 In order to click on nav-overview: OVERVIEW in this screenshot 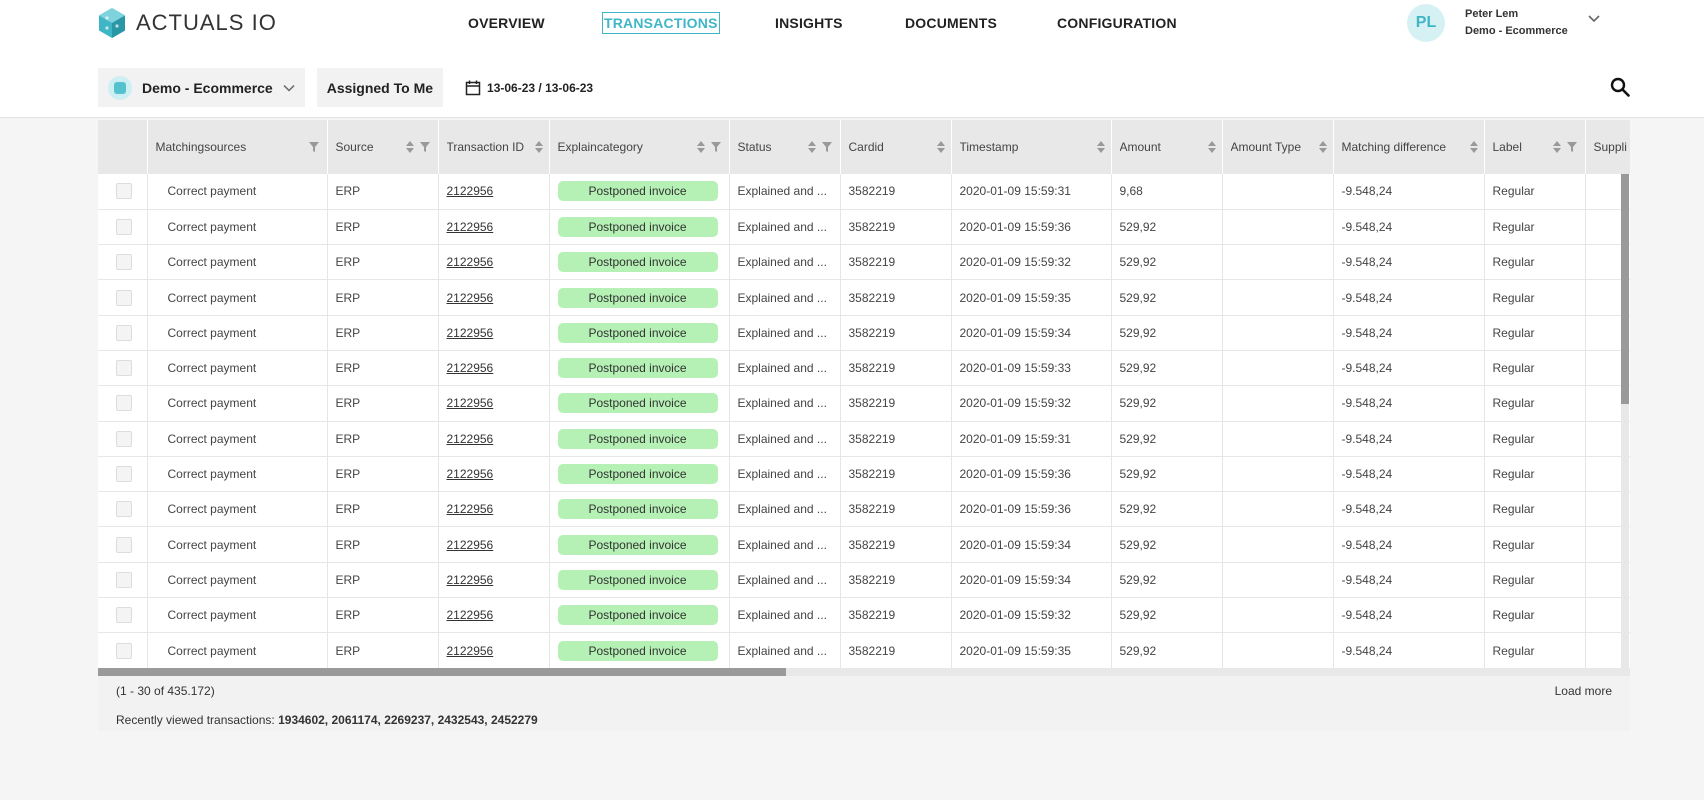, I will do `click(506, 23)`.